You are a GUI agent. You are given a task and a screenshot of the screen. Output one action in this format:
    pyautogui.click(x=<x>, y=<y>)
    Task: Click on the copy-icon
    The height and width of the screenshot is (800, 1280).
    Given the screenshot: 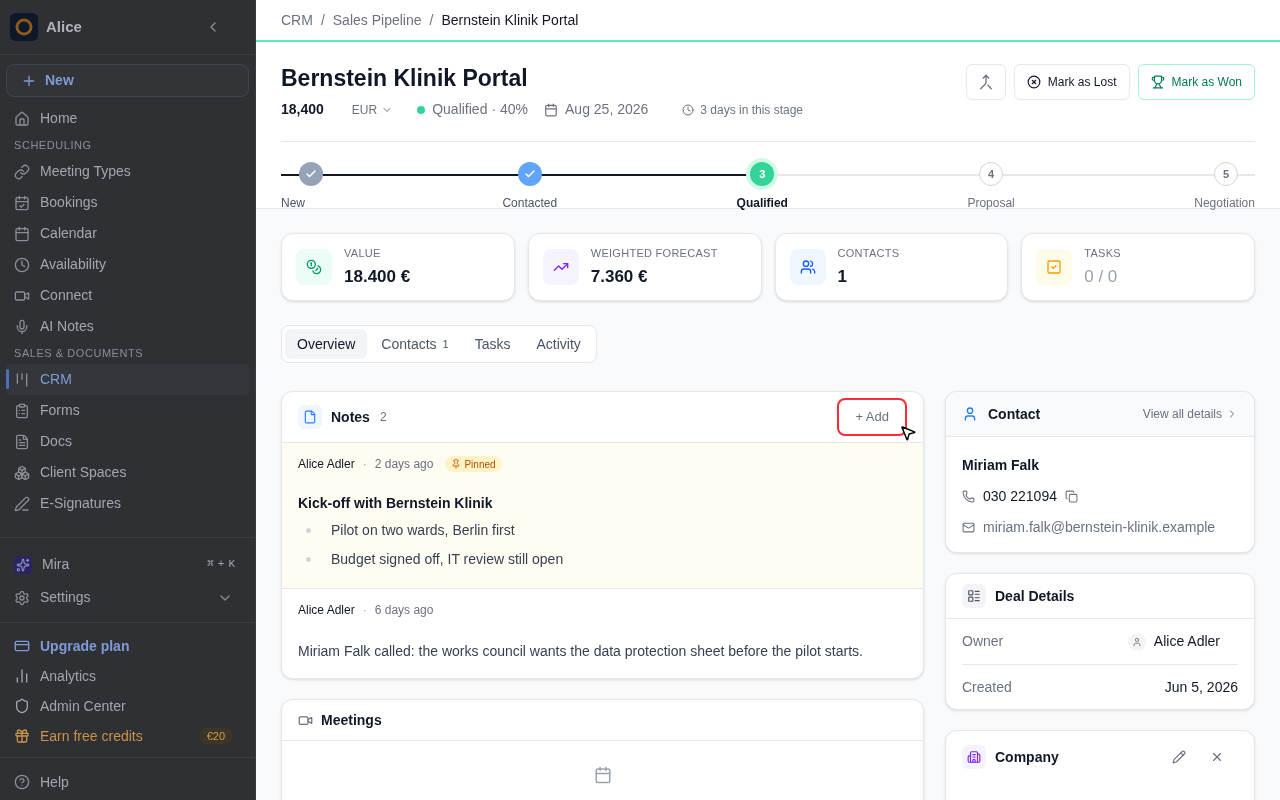 What is the action you would take?
    pyautogui.click(x=1071, y=496)
    